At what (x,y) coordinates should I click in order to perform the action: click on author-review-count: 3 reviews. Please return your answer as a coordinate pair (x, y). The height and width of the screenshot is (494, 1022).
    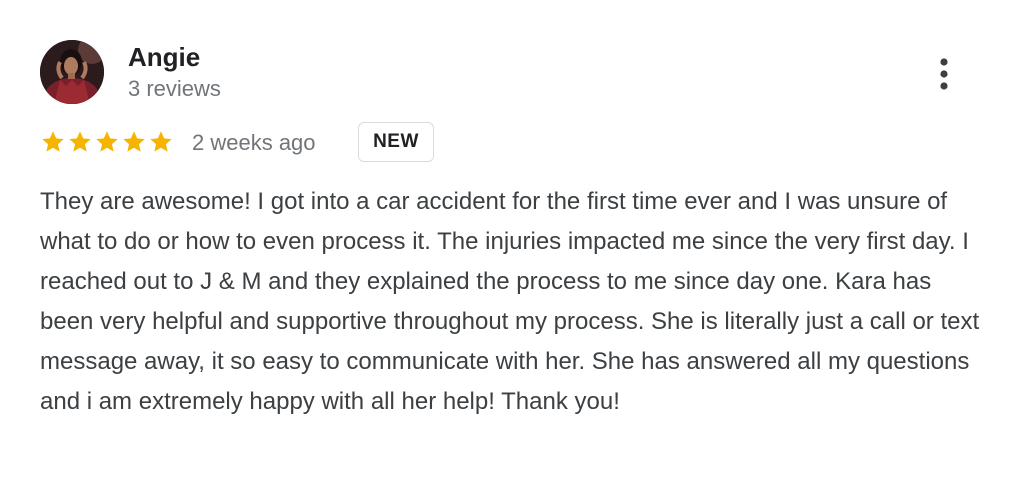
    Looking at the image, I should click on (174, 89).